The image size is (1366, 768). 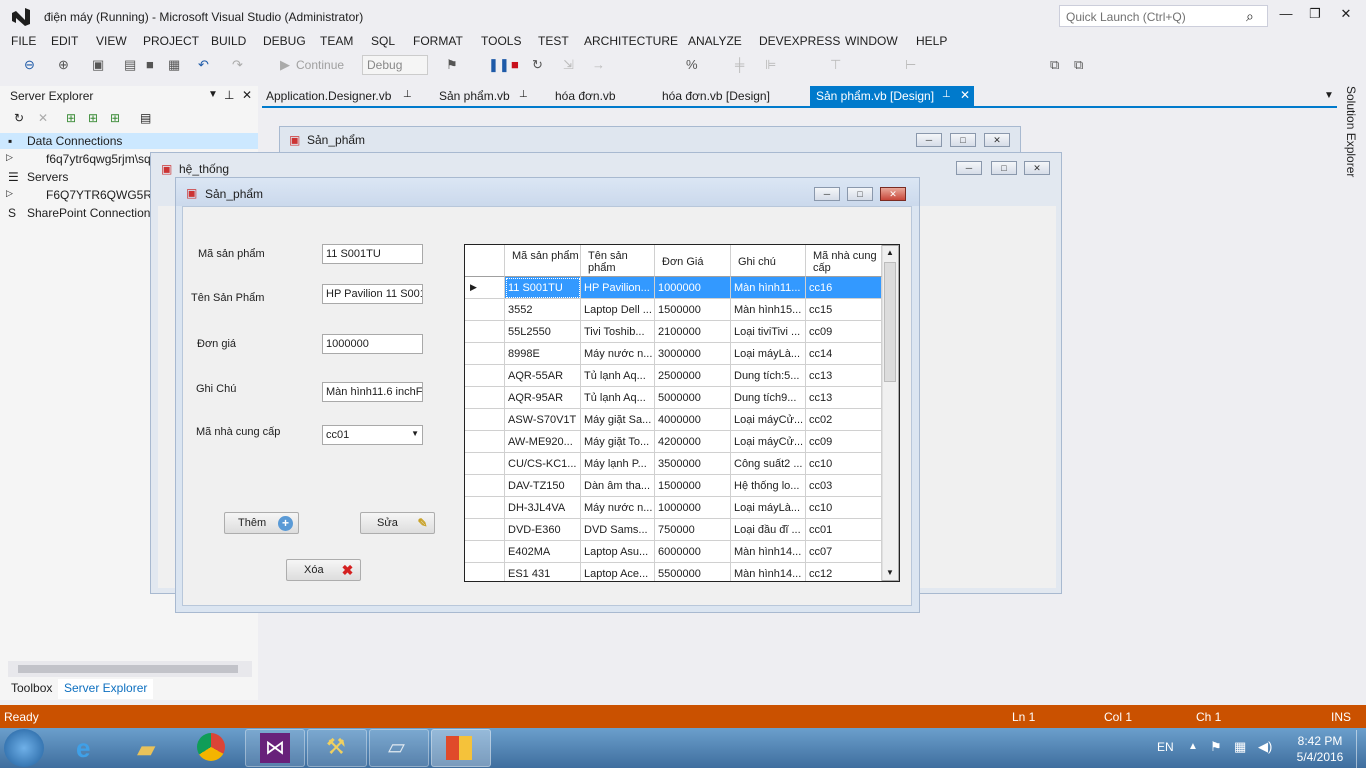 What do you see at coordinates (598, 64) in the screenshot?
I see `step-into-icon: →` at bounding box center [598, 64].